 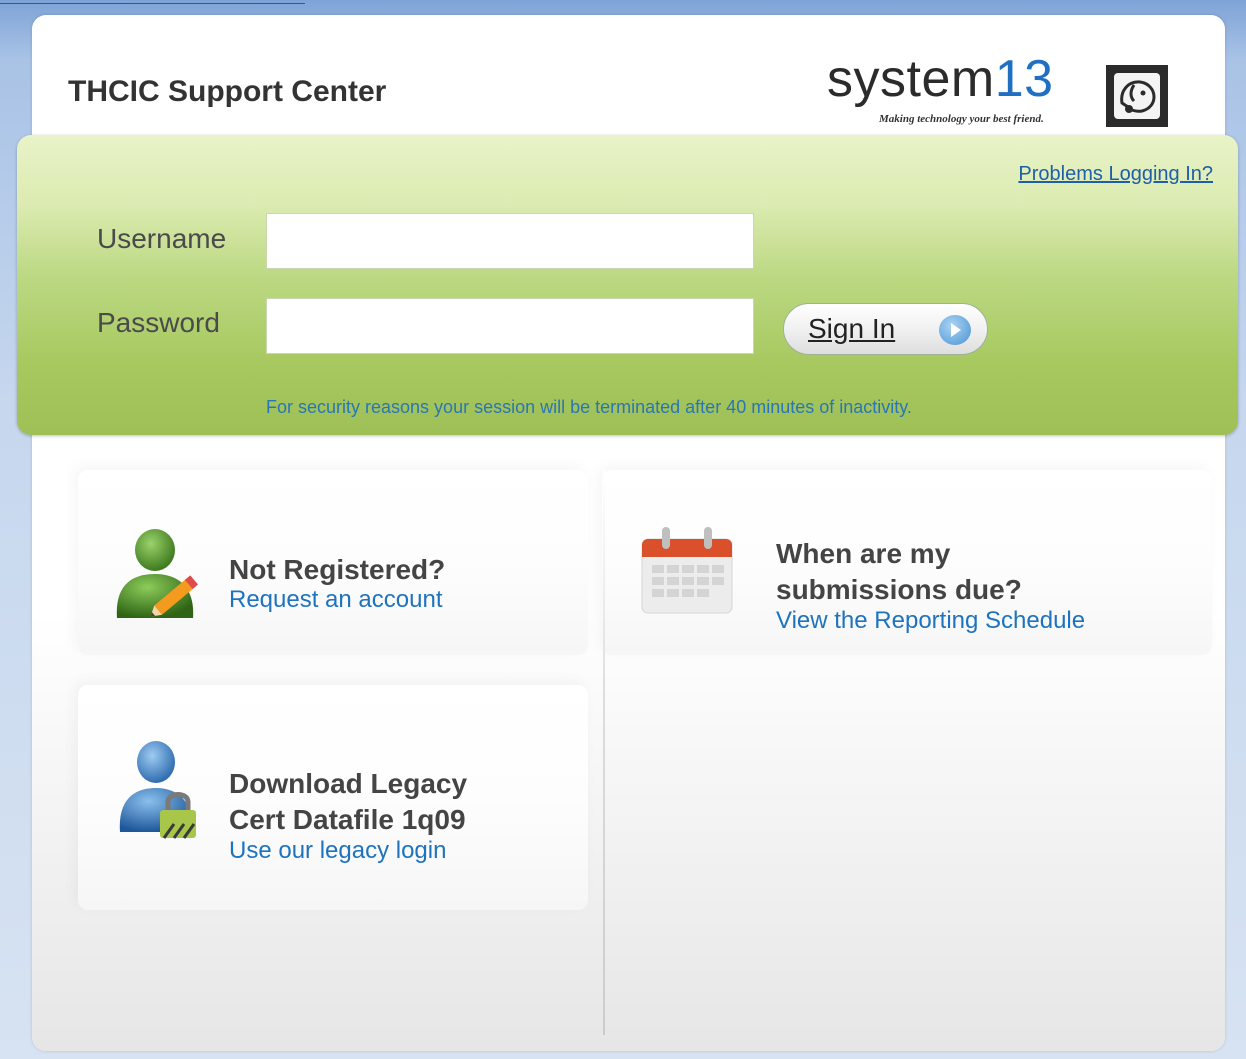 What do you see at coordinates (955, 330) in the screenshot?
I see `arrow-right-icon` at bounding box center [955, 330].